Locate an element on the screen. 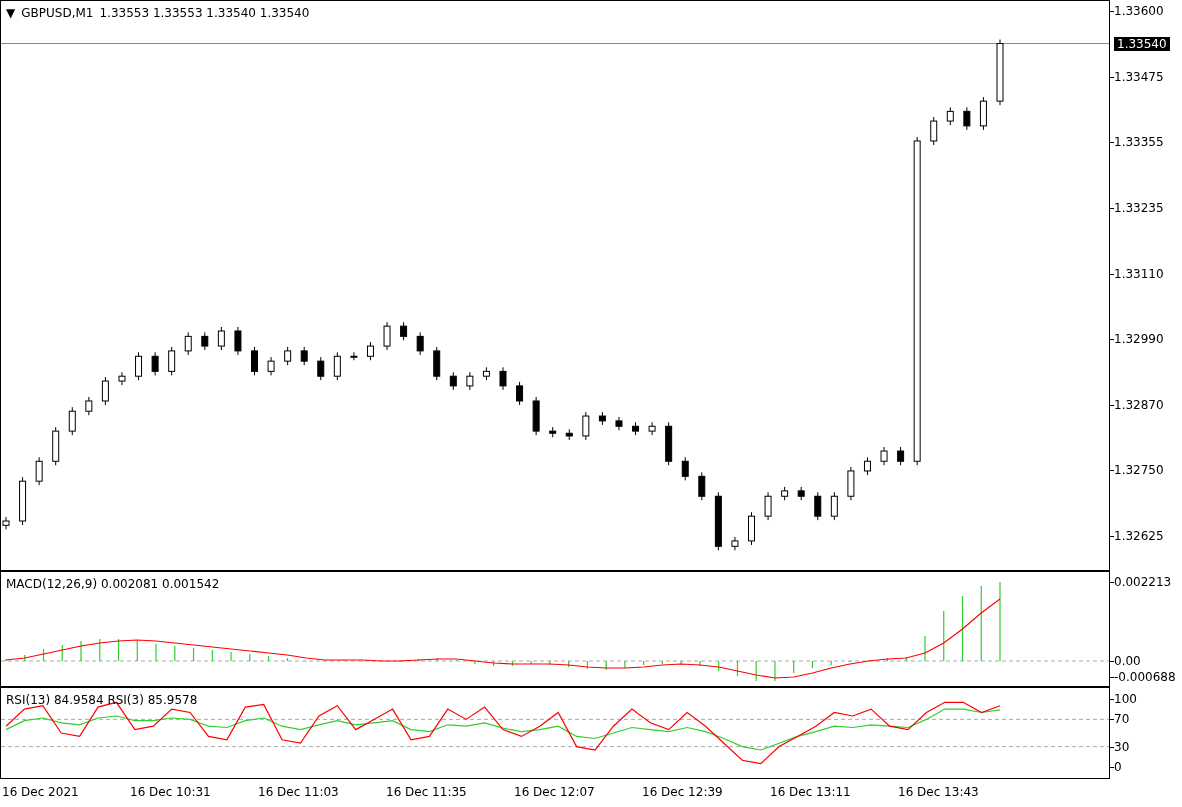  time-label: 16 Dec 13:43 is located at coordinates (939, 792).